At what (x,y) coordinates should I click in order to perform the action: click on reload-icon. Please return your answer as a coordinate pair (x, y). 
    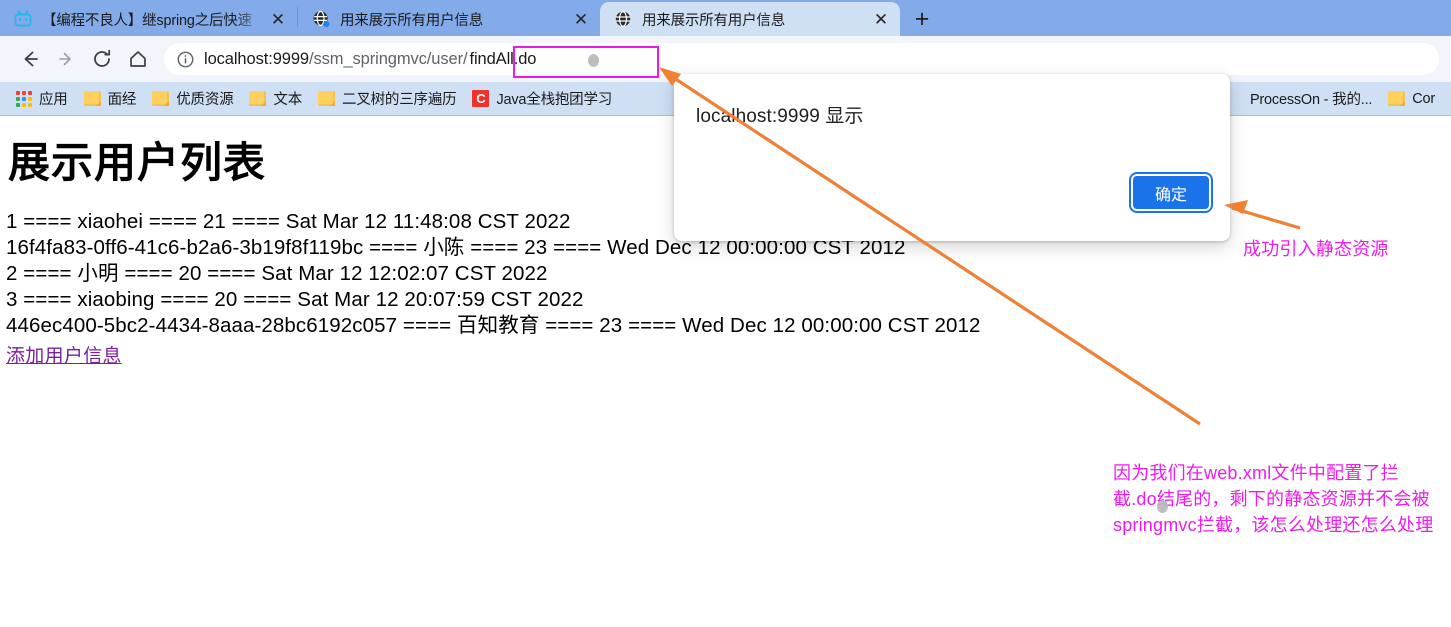
    Looking at the image, I should click on (102, 58).